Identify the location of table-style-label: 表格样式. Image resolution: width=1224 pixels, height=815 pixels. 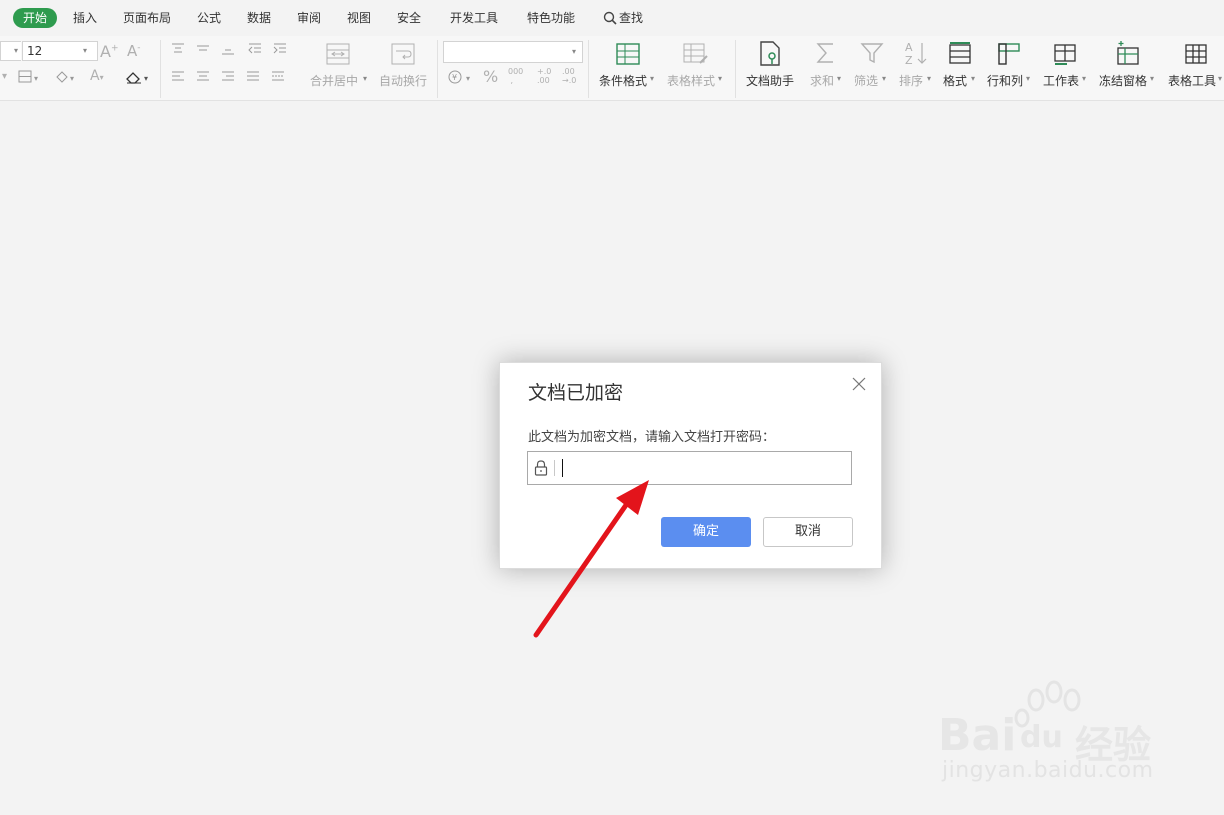
(691, 81).